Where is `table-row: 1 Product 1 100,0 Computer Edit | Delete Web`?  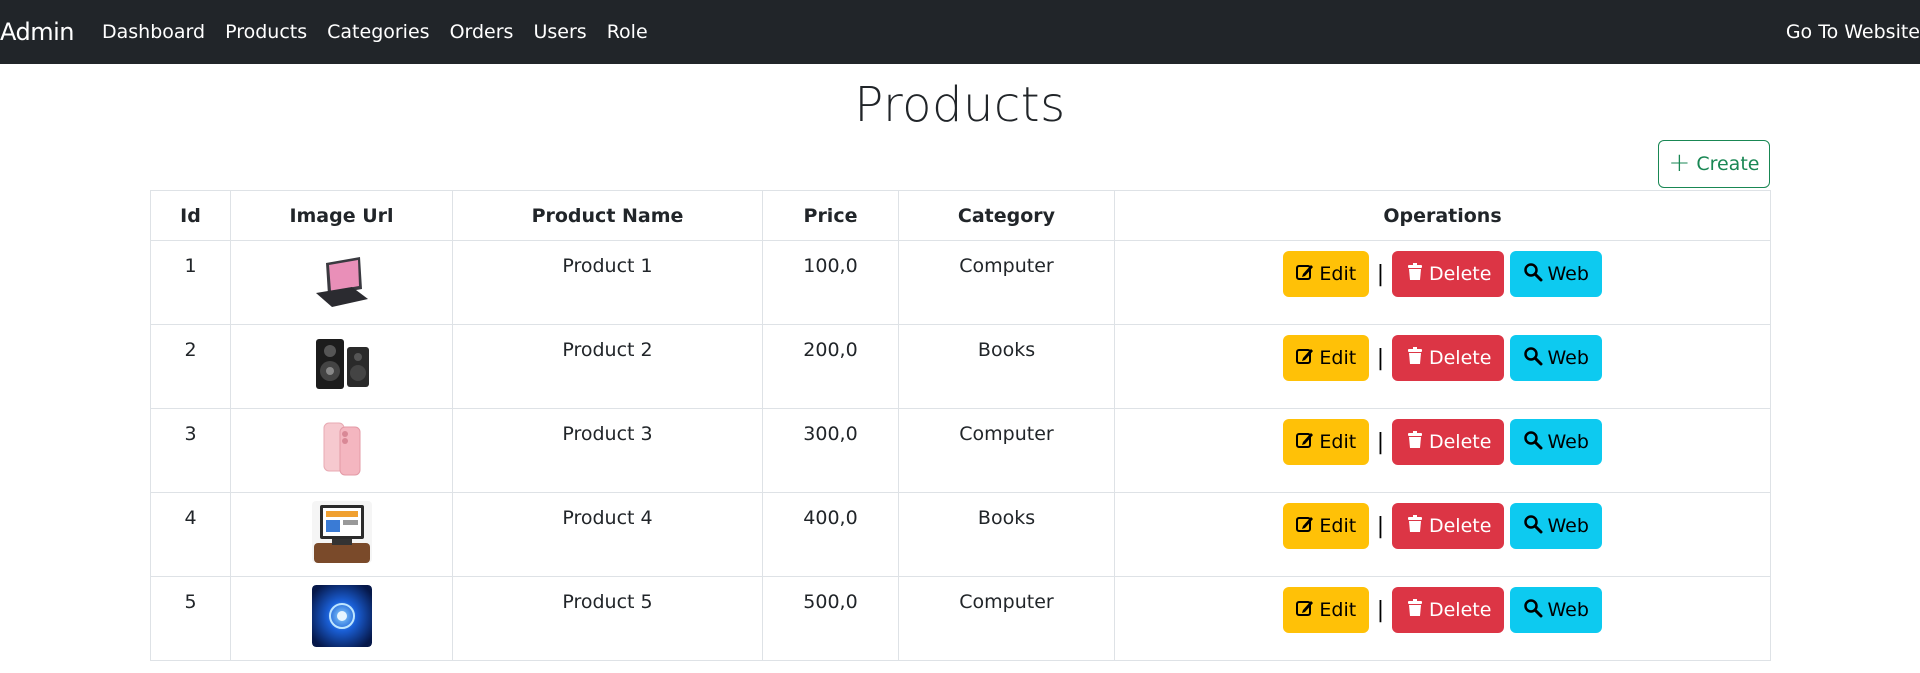 table-row: 1 Product 1 100,0 Computer Edit | Delete Web is located at coordinates (960, 282).